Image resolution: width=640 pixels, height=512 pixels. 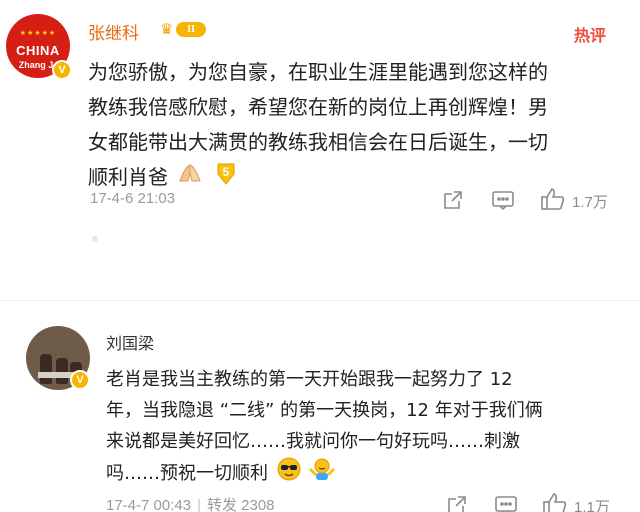 What do you see at coordinates (149, 504) in the screenshot?
I see `comment-timestamp: 17-4-7 00:43` at bounding box center [149, 504].